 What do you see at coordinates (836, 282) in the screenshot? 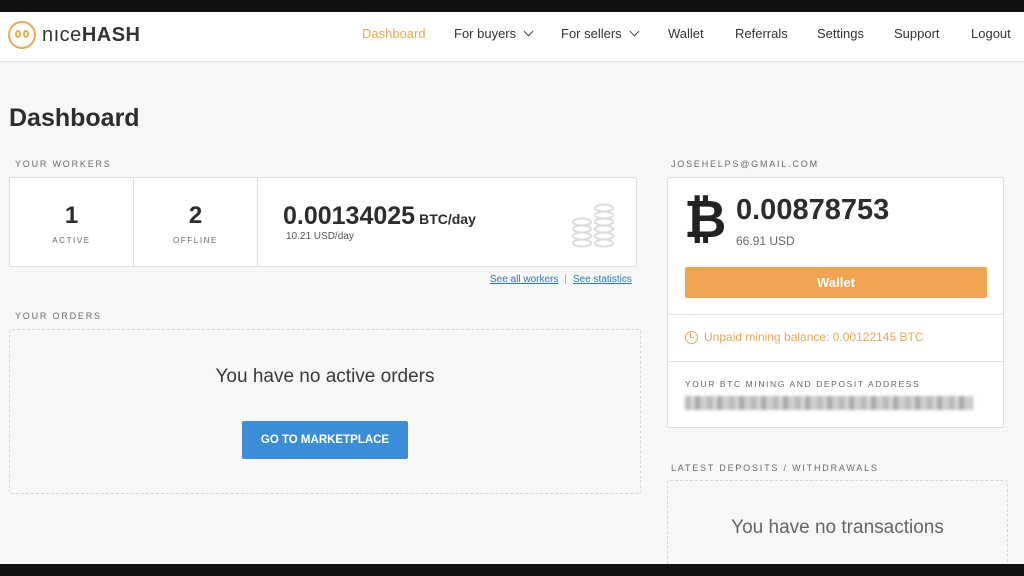
I see `wallet-button: Wallet` at bounding box center [836, 282].